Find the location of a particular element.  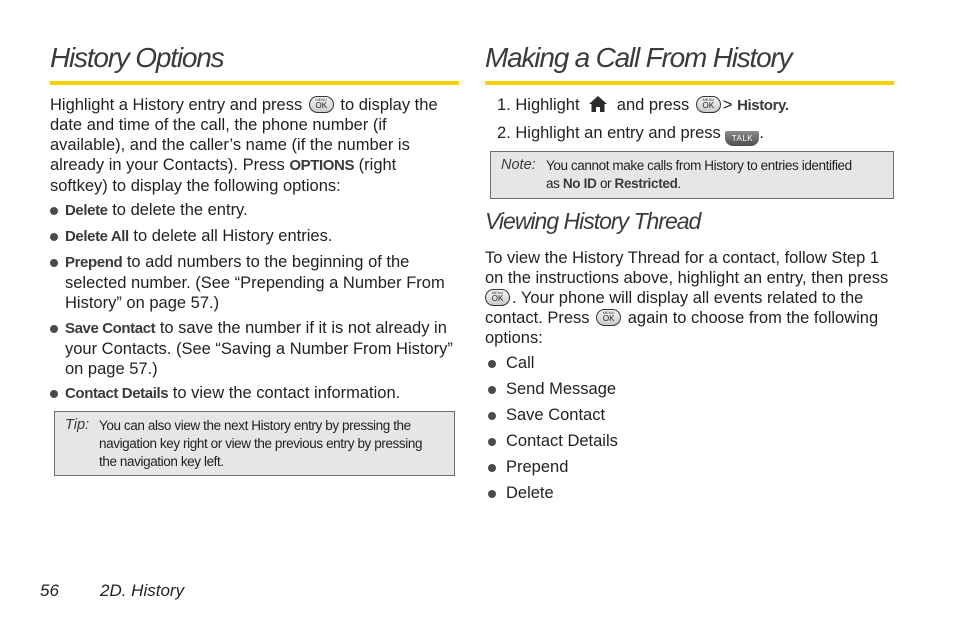

home-icon is located at coordinates (598, 104).